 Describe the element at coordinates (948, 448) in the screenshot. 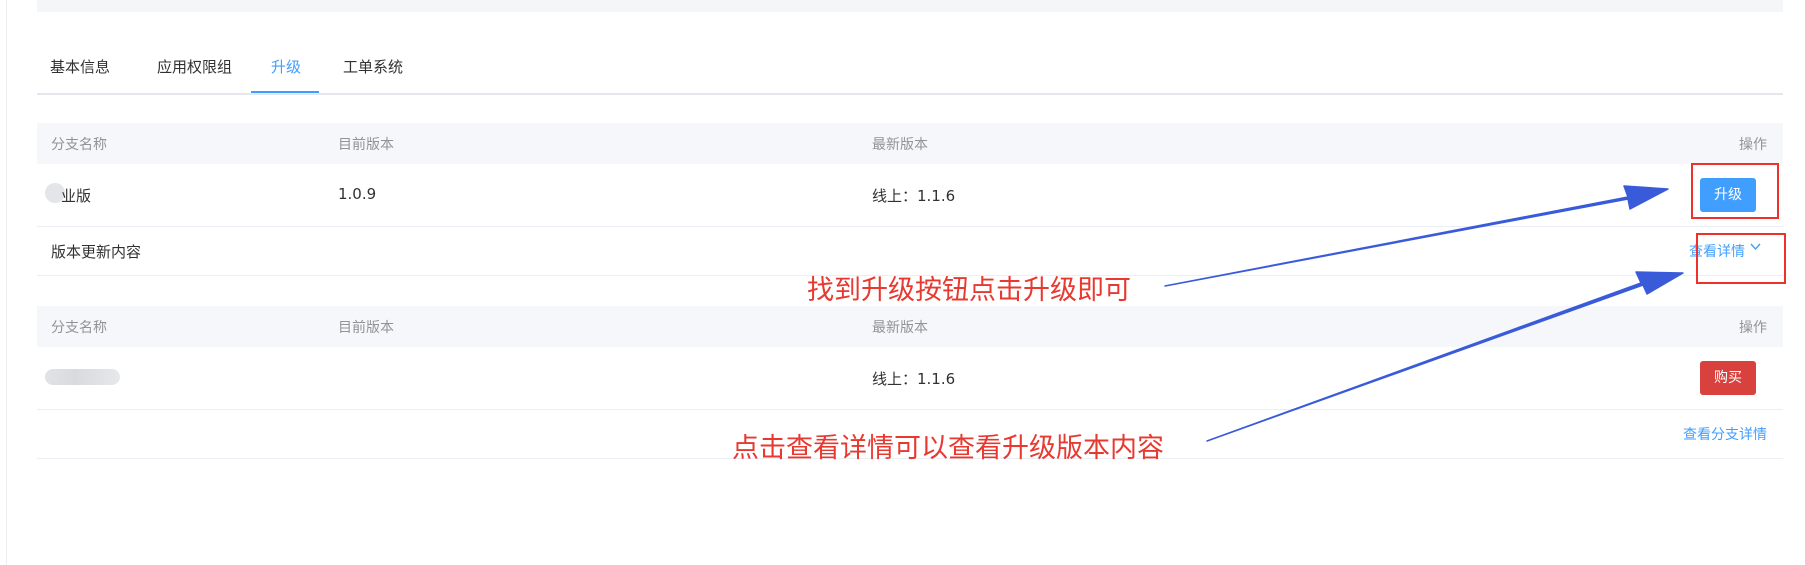

I see `details-hint-annotation: 点击查看详情可以查看升级版本内容` at that location.